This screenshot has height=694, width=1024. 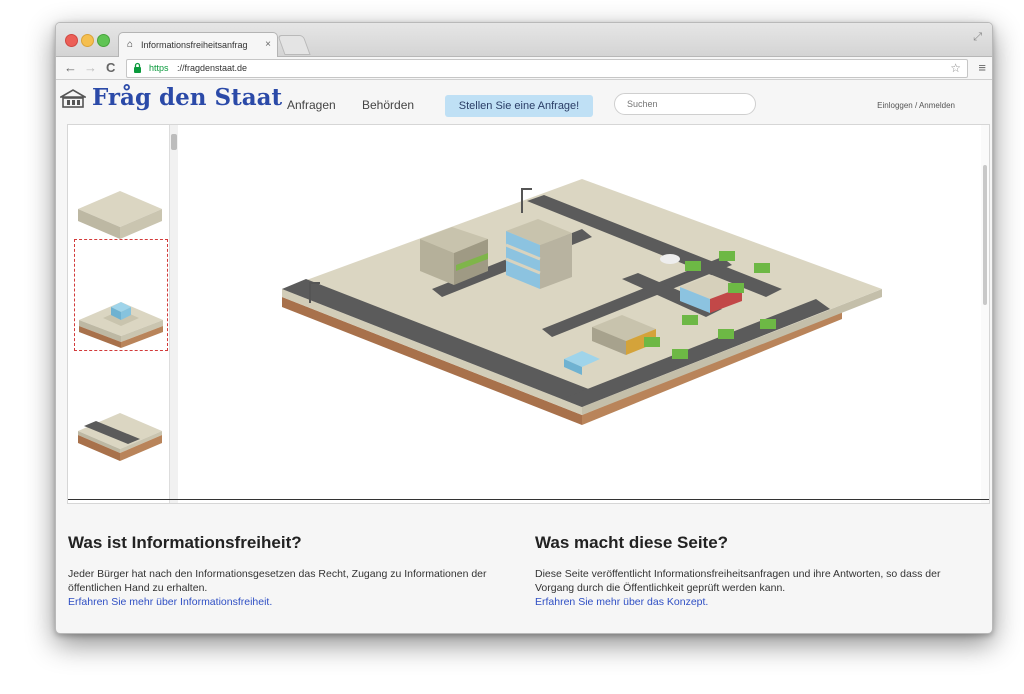 What do you see at coordinates (212, 68) in the screenshot?
I see `url-host: ://fragdenstaat.de` at bounding box center [212, 68].